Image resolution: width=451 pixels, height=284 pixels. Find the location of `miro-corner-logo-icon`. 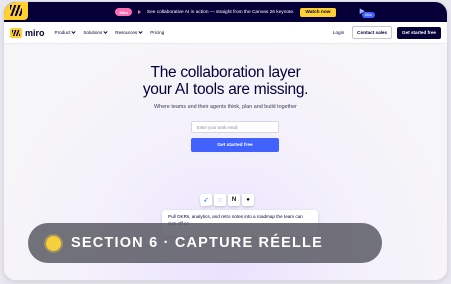

miro-corner-logo-icon is located at coordinates (16, 11).